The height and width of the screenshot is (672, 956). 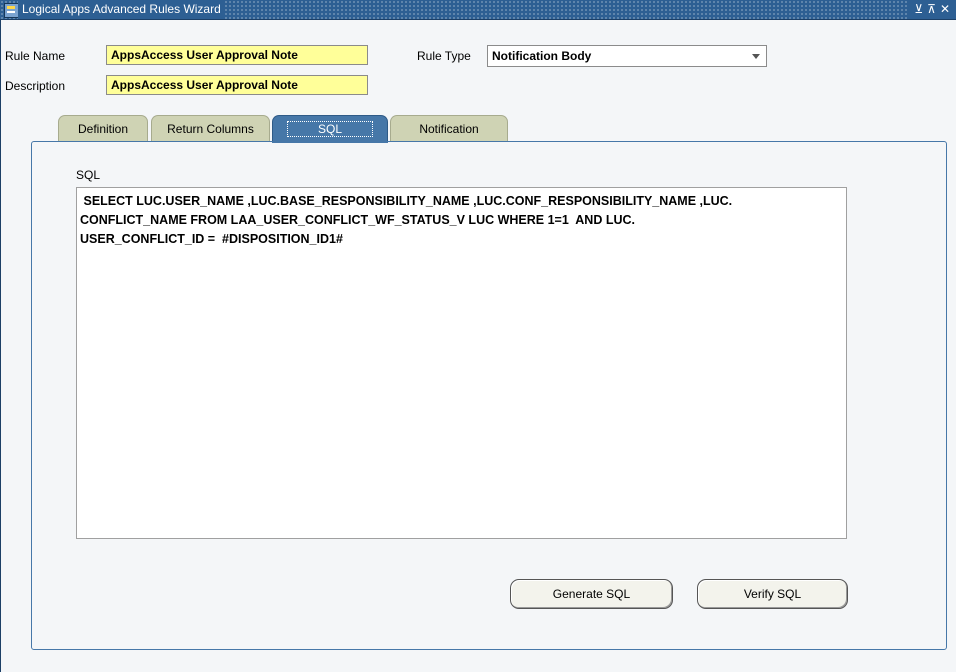 I want to click on maximize-icon: ⊼, so click(x=933, y=9).